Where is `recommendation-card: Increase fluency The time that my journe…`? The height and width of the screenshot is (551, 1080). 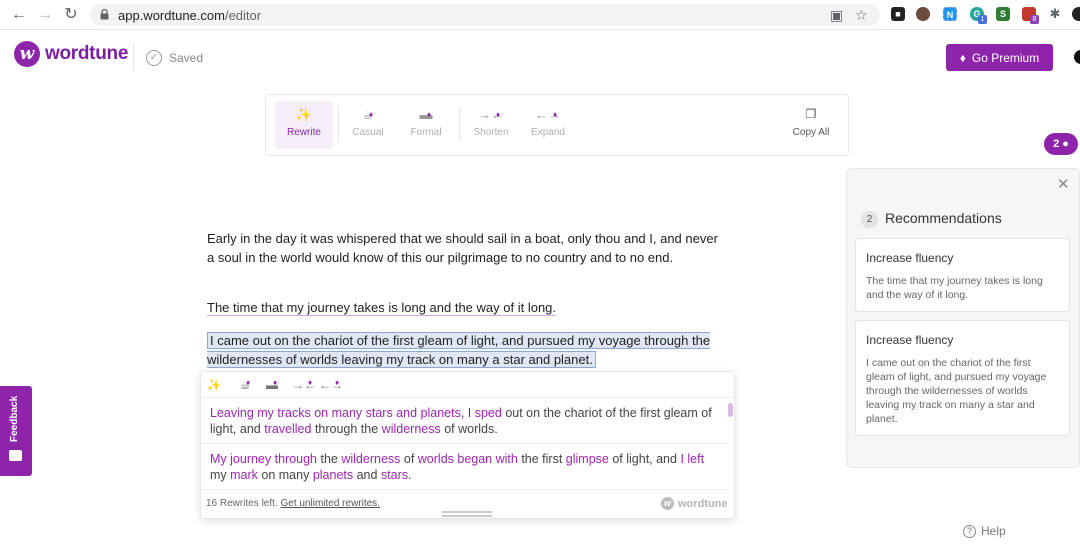 recommendation-card: Increase fluency The time that my journe… is located at coordinates (962, 275).